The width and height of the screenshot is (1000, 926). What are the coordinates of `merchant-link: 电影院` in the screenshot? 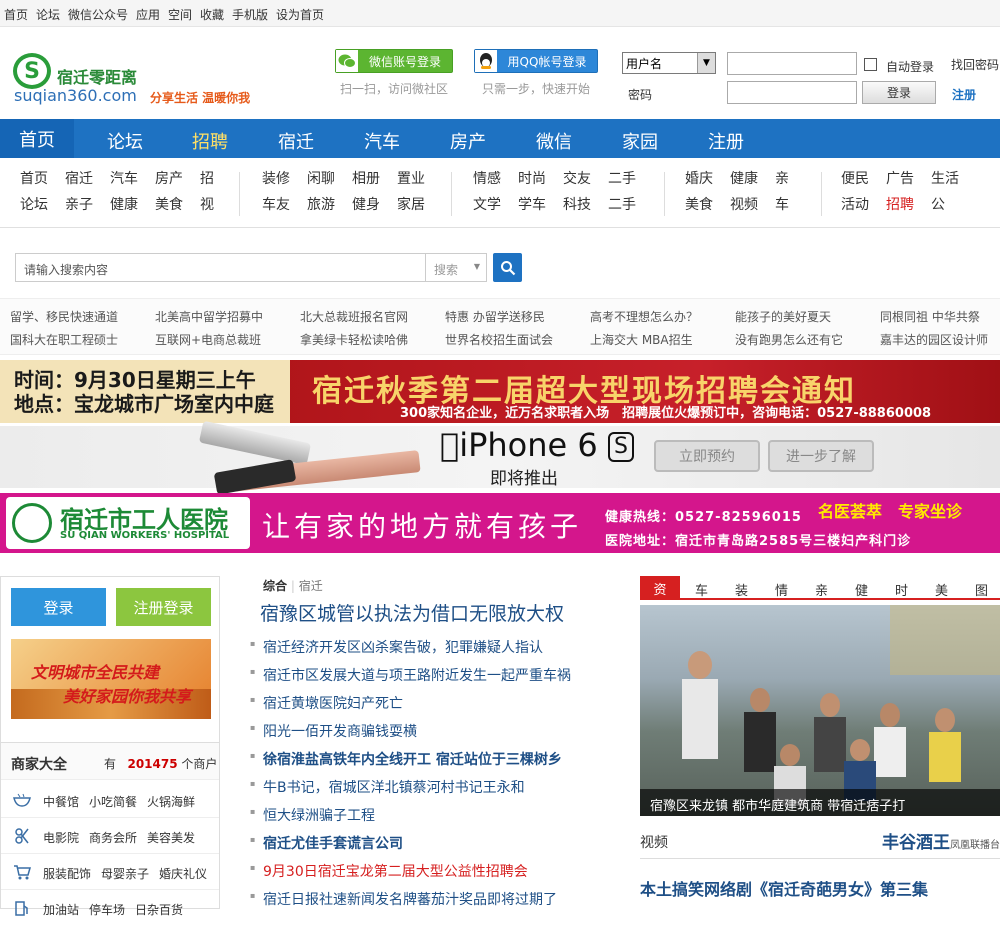 It's located at (61, 837).